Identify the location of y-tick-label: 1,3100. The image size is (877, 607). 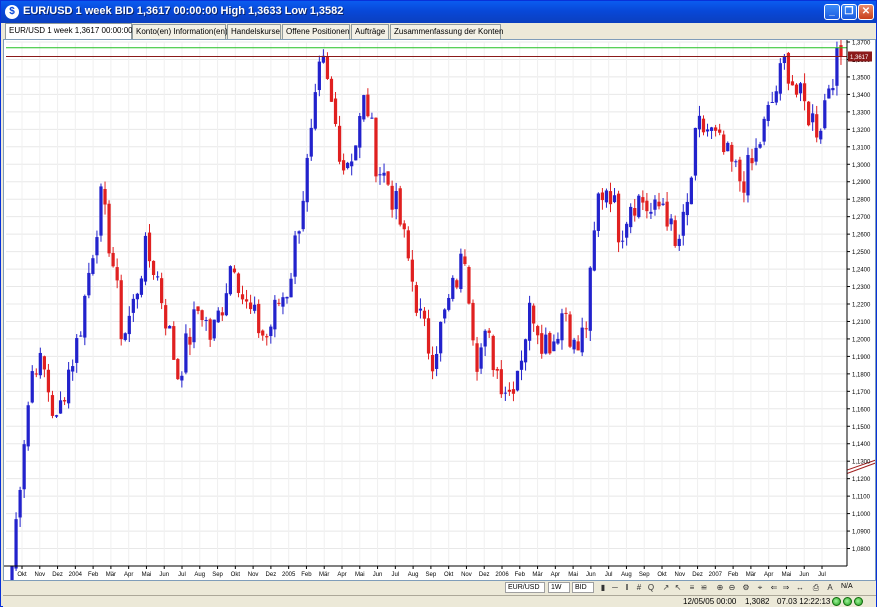
(861, 148).